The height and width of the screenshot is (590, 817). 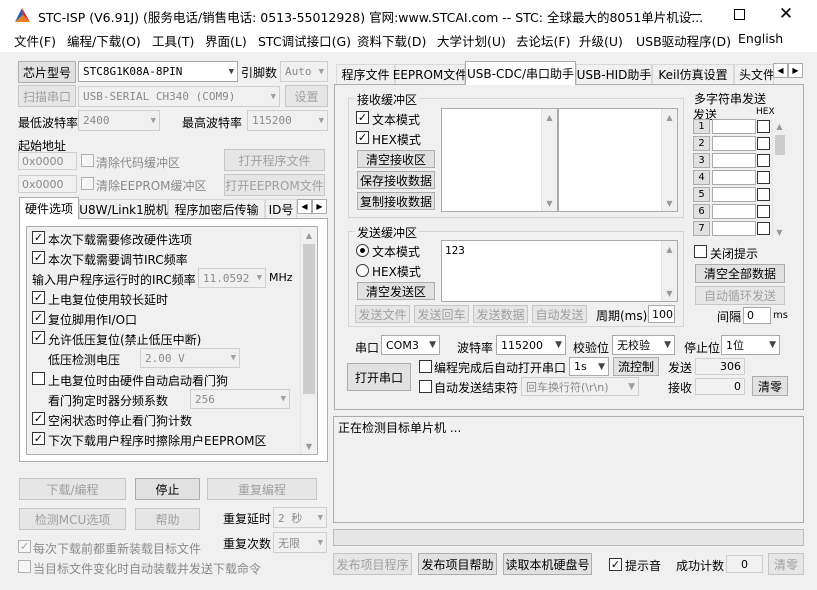 What do you see at coordinates (167, 519) in the screenshot?
I see `help-button: 帮助` at bounding box center [167, 519].